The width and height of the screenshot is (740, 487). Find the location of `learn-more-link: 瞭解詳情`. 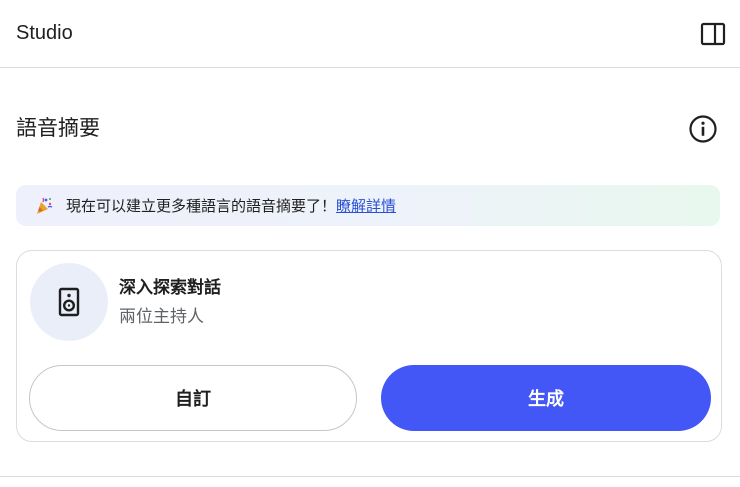

learn-more-link: 瞭解詳情 is located at coordinates (366, 206).